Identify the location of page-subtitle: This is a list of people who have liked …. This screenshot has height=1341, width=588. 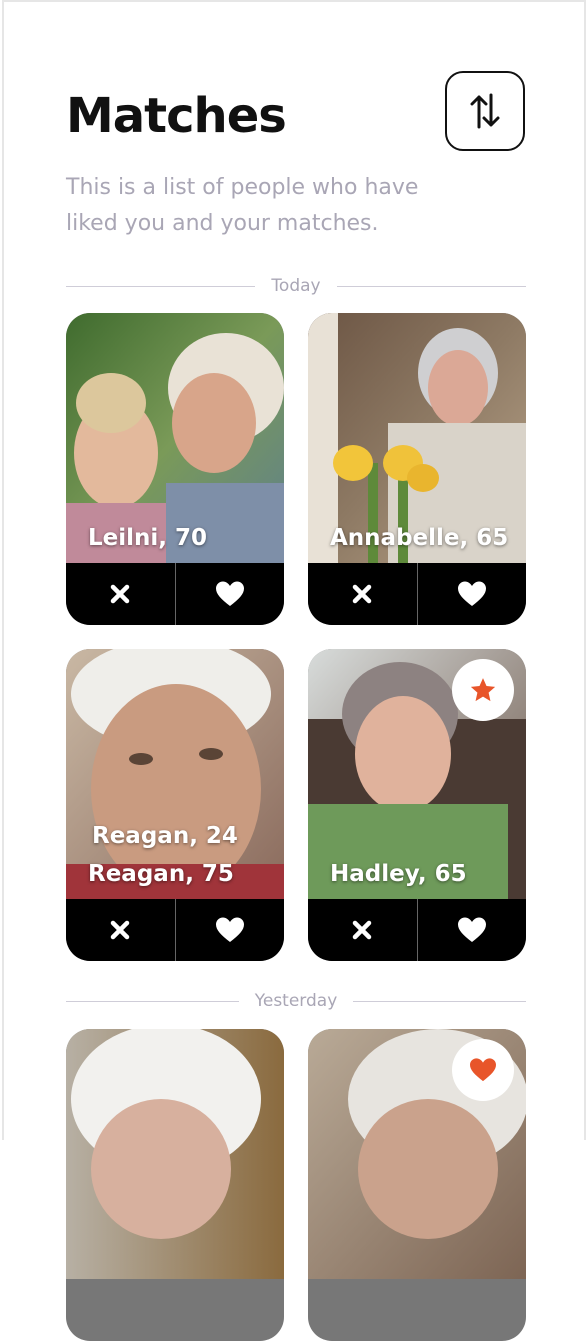
(242, 205).